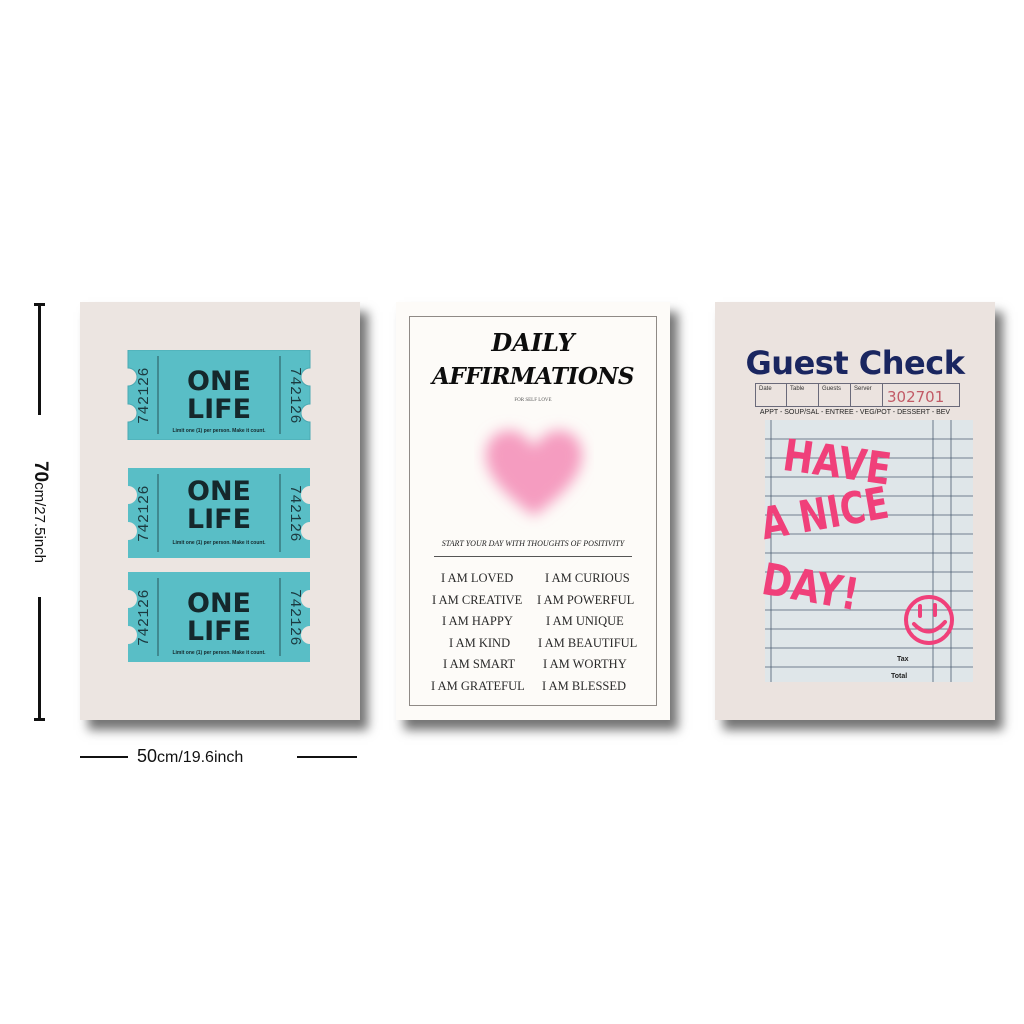 This screenshot has height=1024, width=1024. What do you see at coordinates (866, 395) in the screenshot?
I see `field-server: Server` at bounding box center [866, 395].